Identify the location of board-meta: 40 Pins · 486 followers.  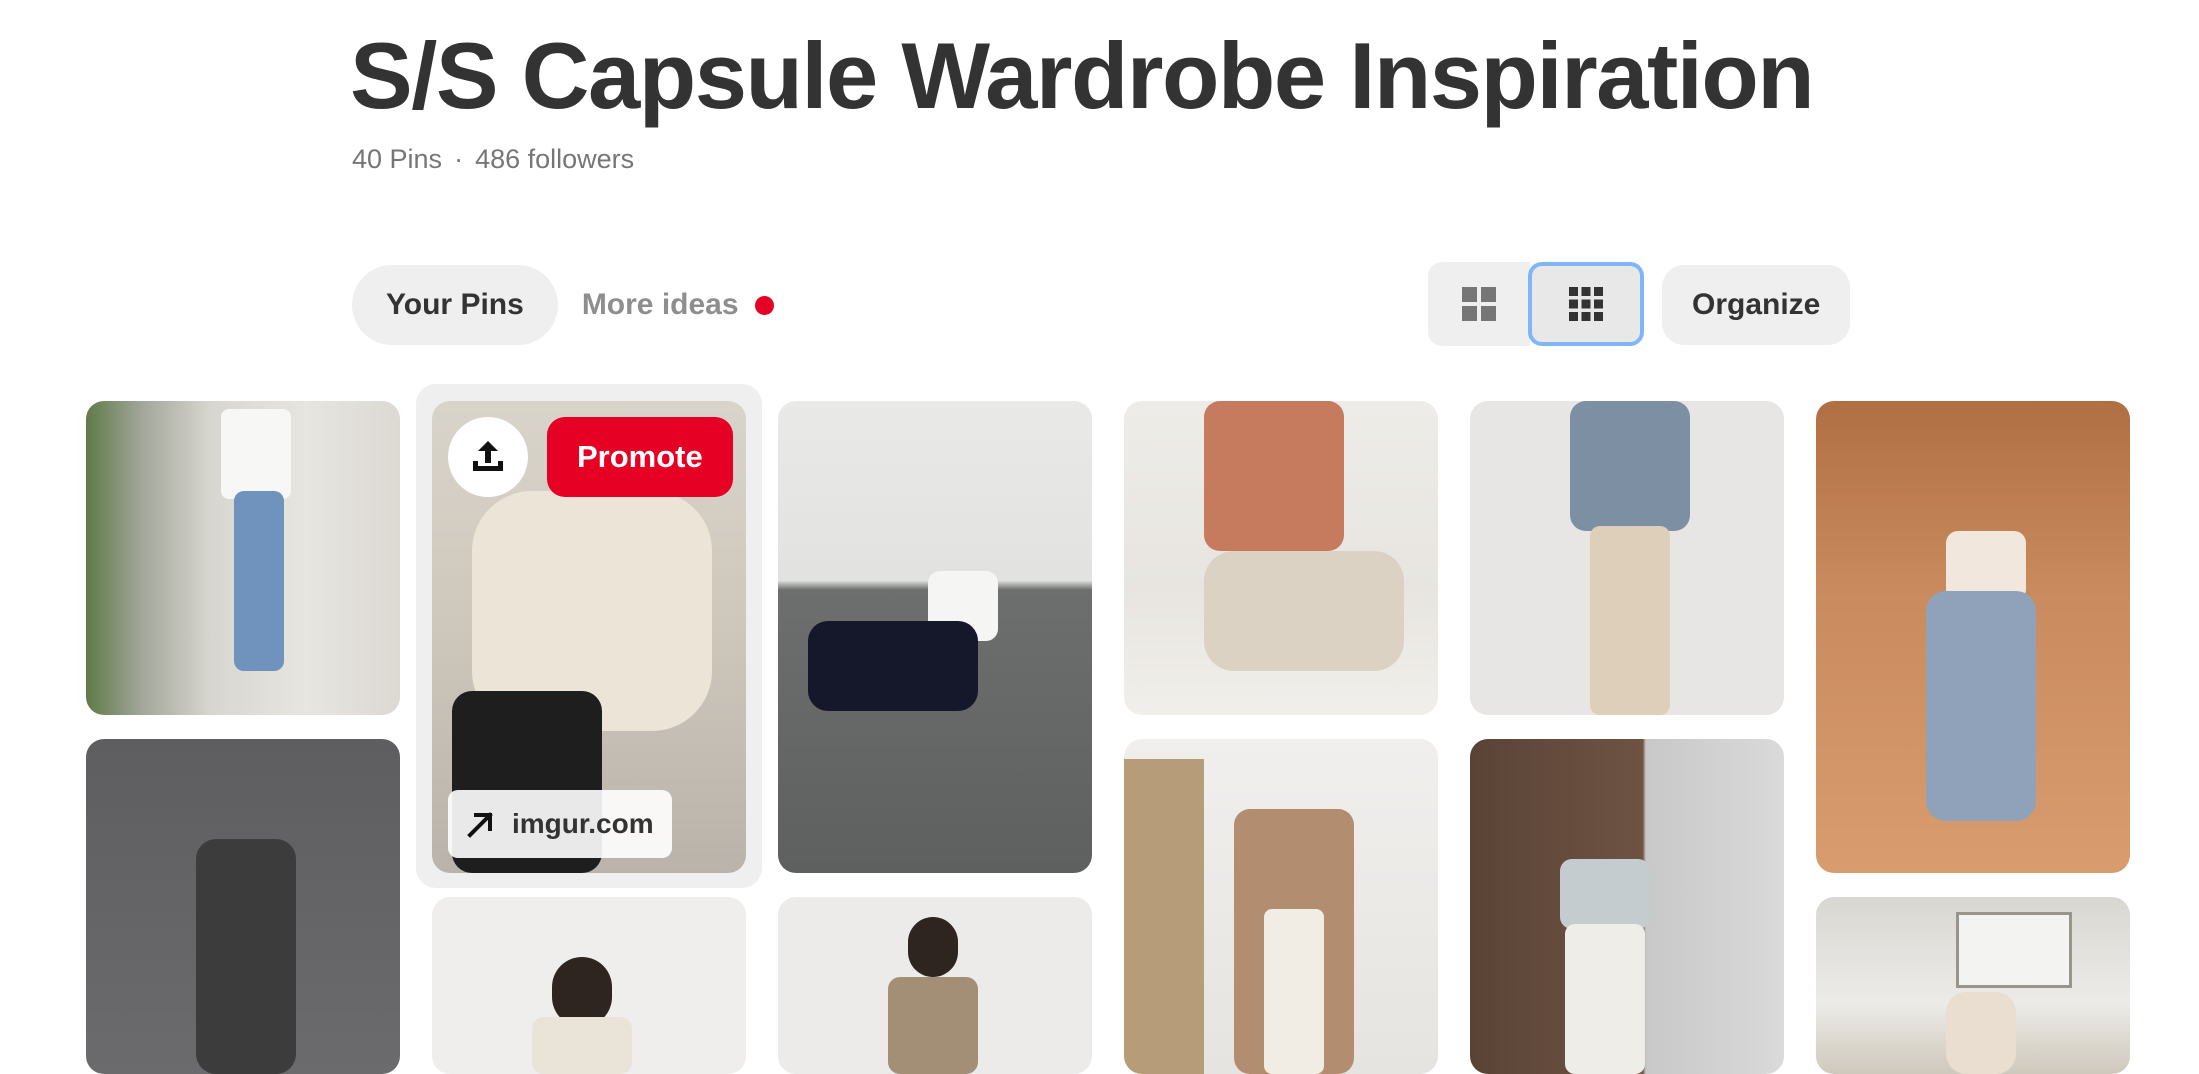
(493, 159).